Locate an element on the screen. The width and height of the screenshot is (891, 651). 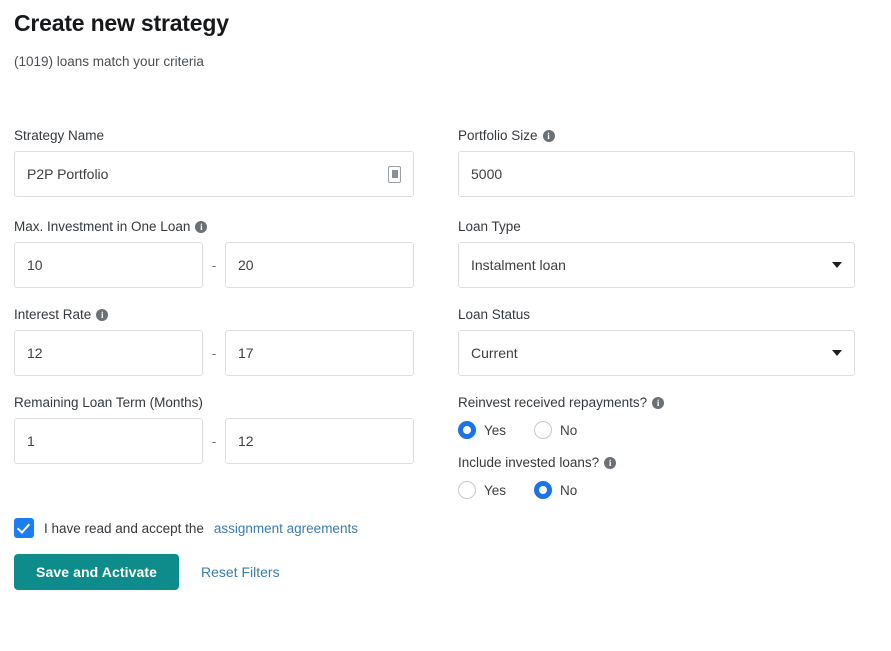
loan-type-select: Instalment loan is located at coordinates (656, 265).